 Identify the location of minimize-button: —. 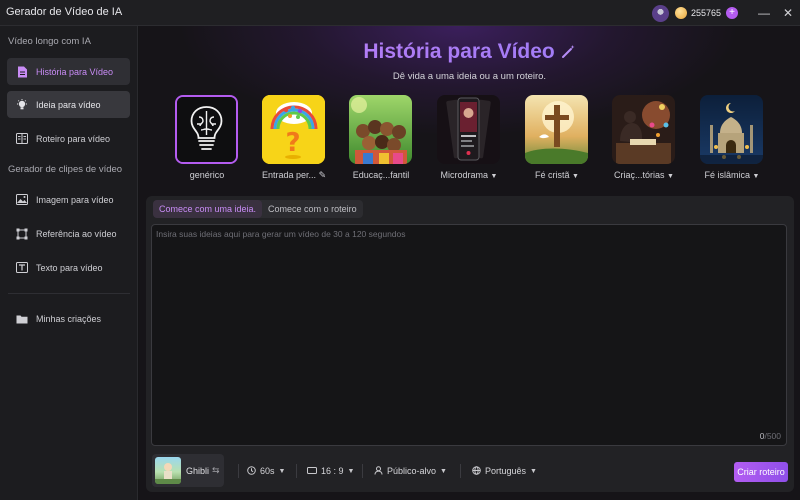
(764, 13).